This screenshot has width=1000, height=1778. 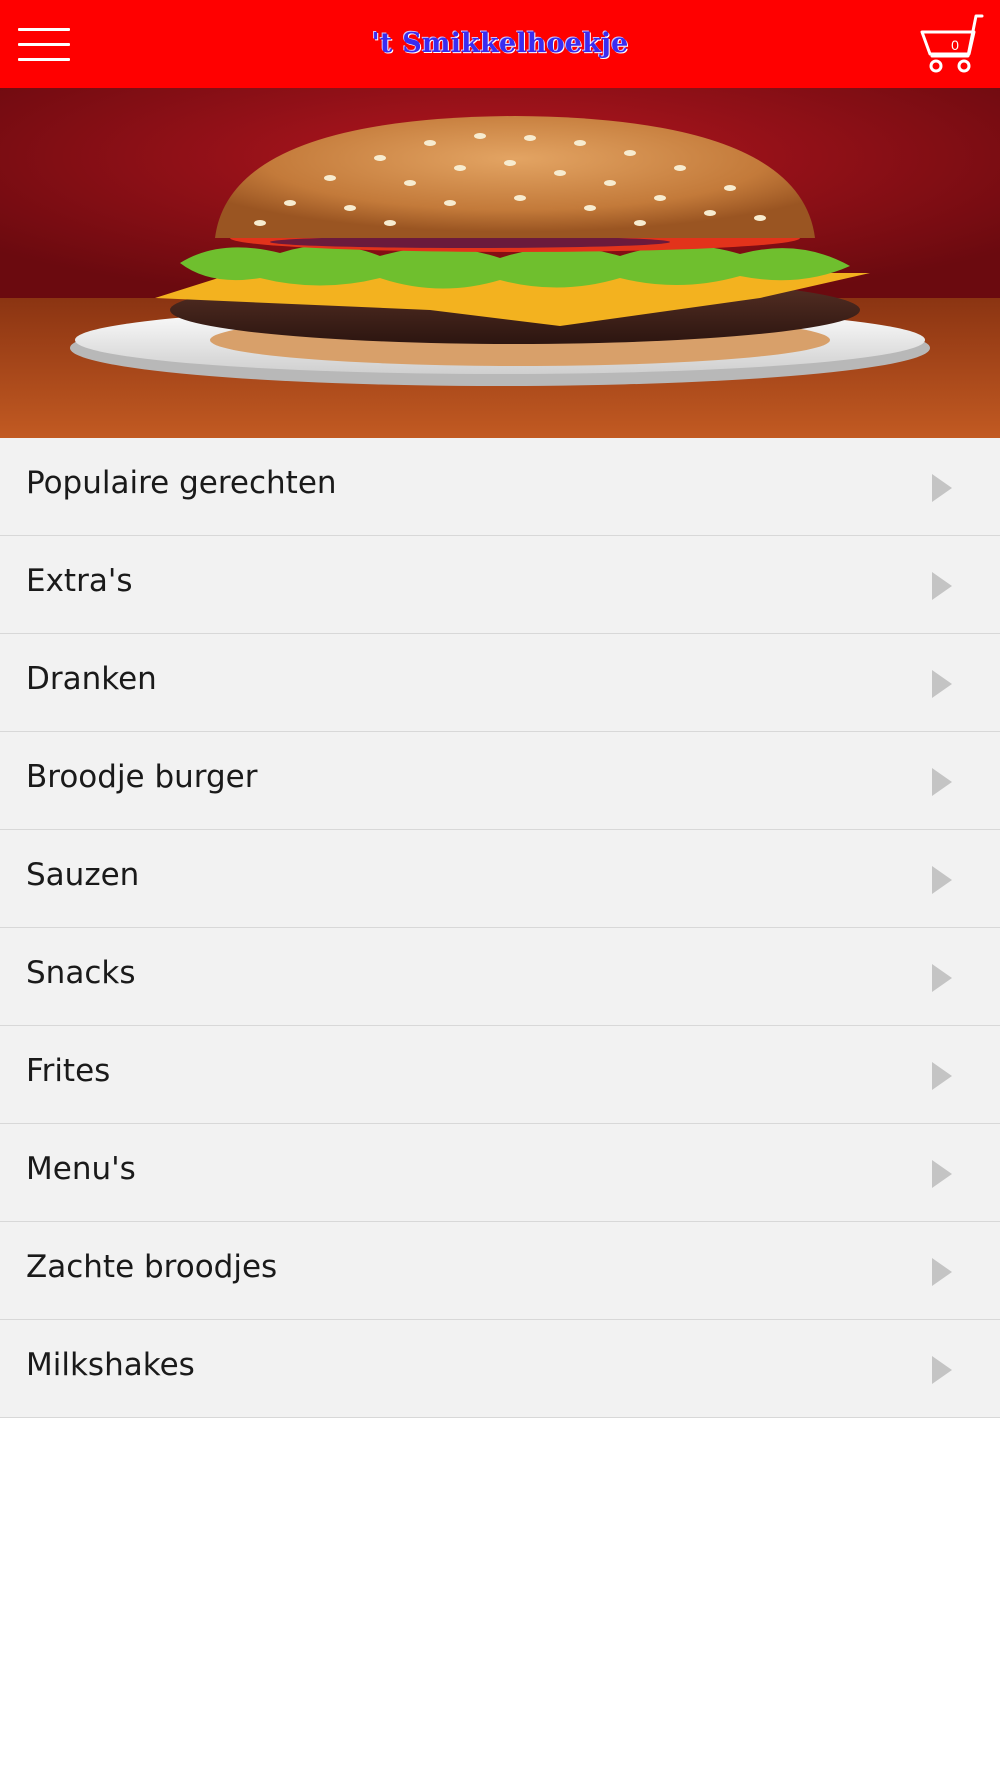 What do you see at coordinates (181, 483) in the screenshot?
I see `category-label: Populaire gerechten` at bounding box center [181, 483].